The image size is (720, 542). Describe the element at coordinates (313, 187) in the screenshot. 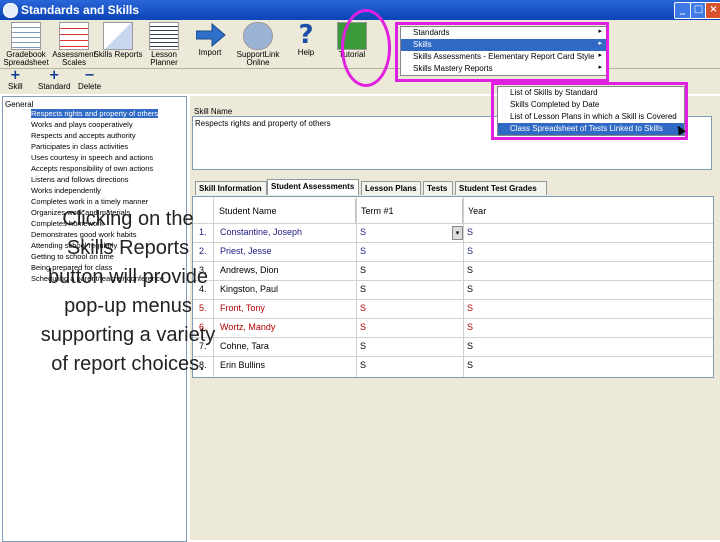

I see `tab-student-assessments: Student Assessments` at that location.